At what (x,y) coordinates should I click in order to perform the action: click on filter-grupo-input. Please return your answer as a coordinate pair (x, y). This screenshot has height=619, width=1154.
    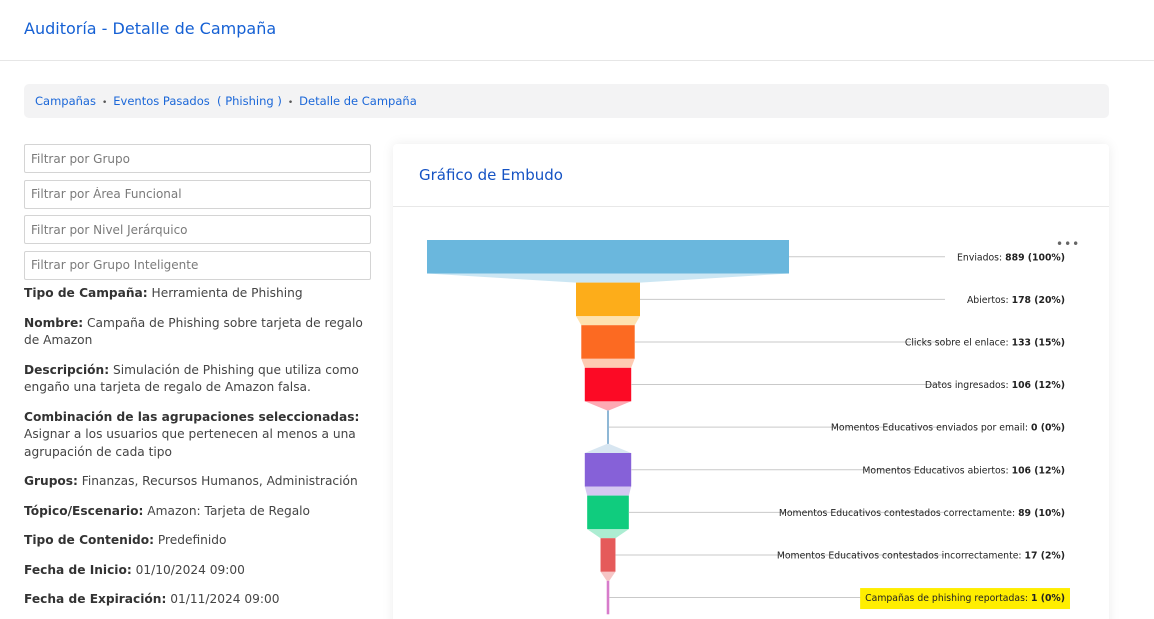
    Looking at the image, I should click on (197, 158).